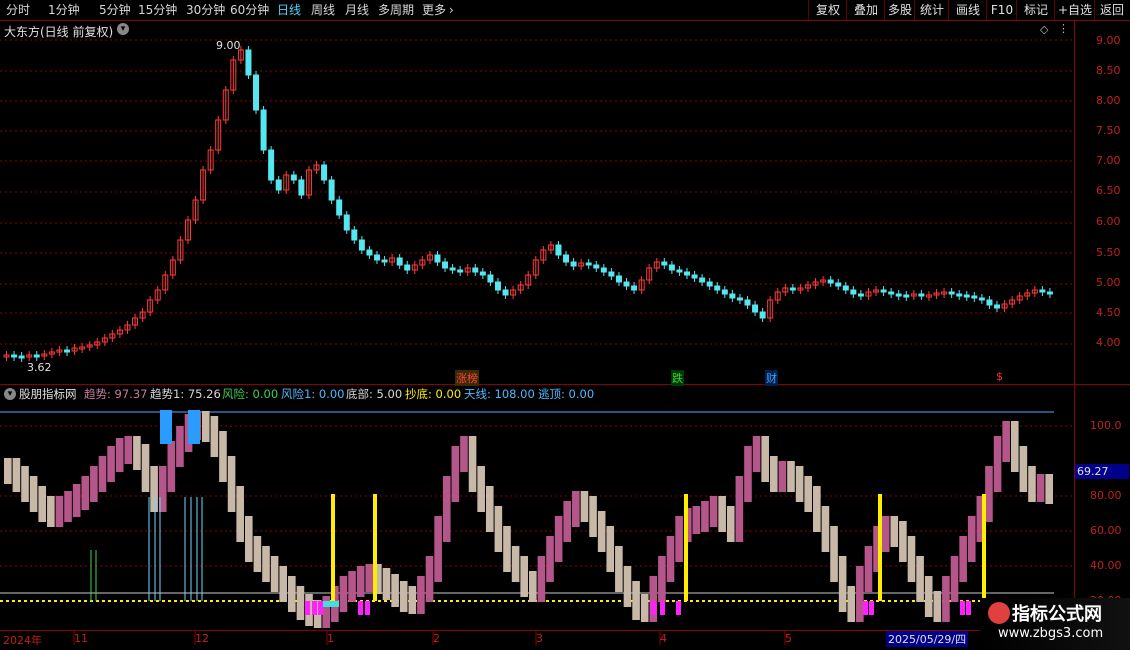 This screenshot has width=1130, height=650. Describe the element at coordinates (1074, 335) in the screenshot. I see `axis-separator` at that location.